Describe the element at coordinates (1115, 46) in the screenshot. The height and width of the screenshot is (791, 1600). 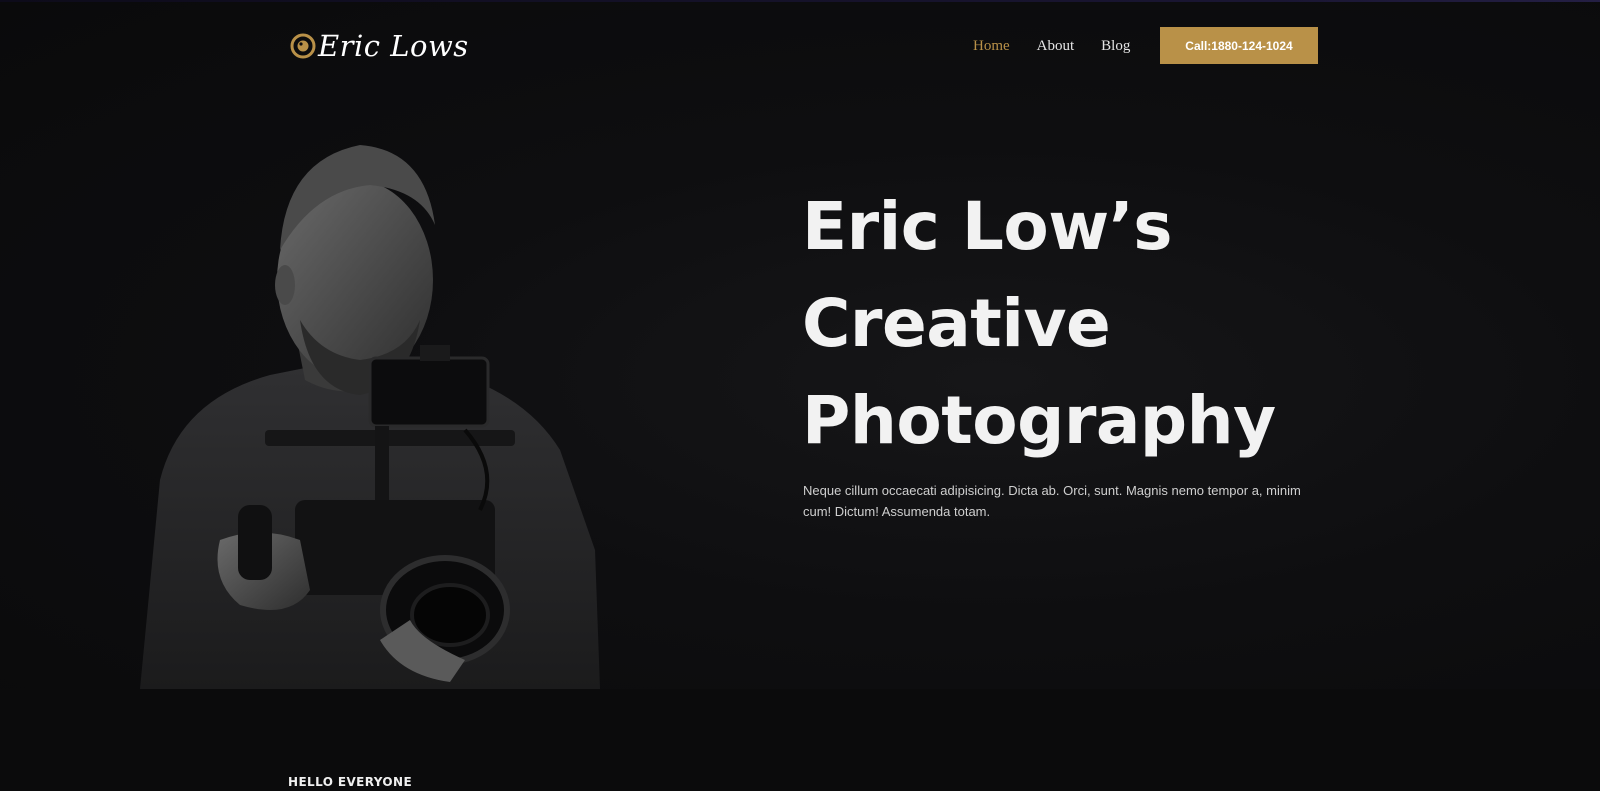
I see `nav-blog: Blog` at that location.